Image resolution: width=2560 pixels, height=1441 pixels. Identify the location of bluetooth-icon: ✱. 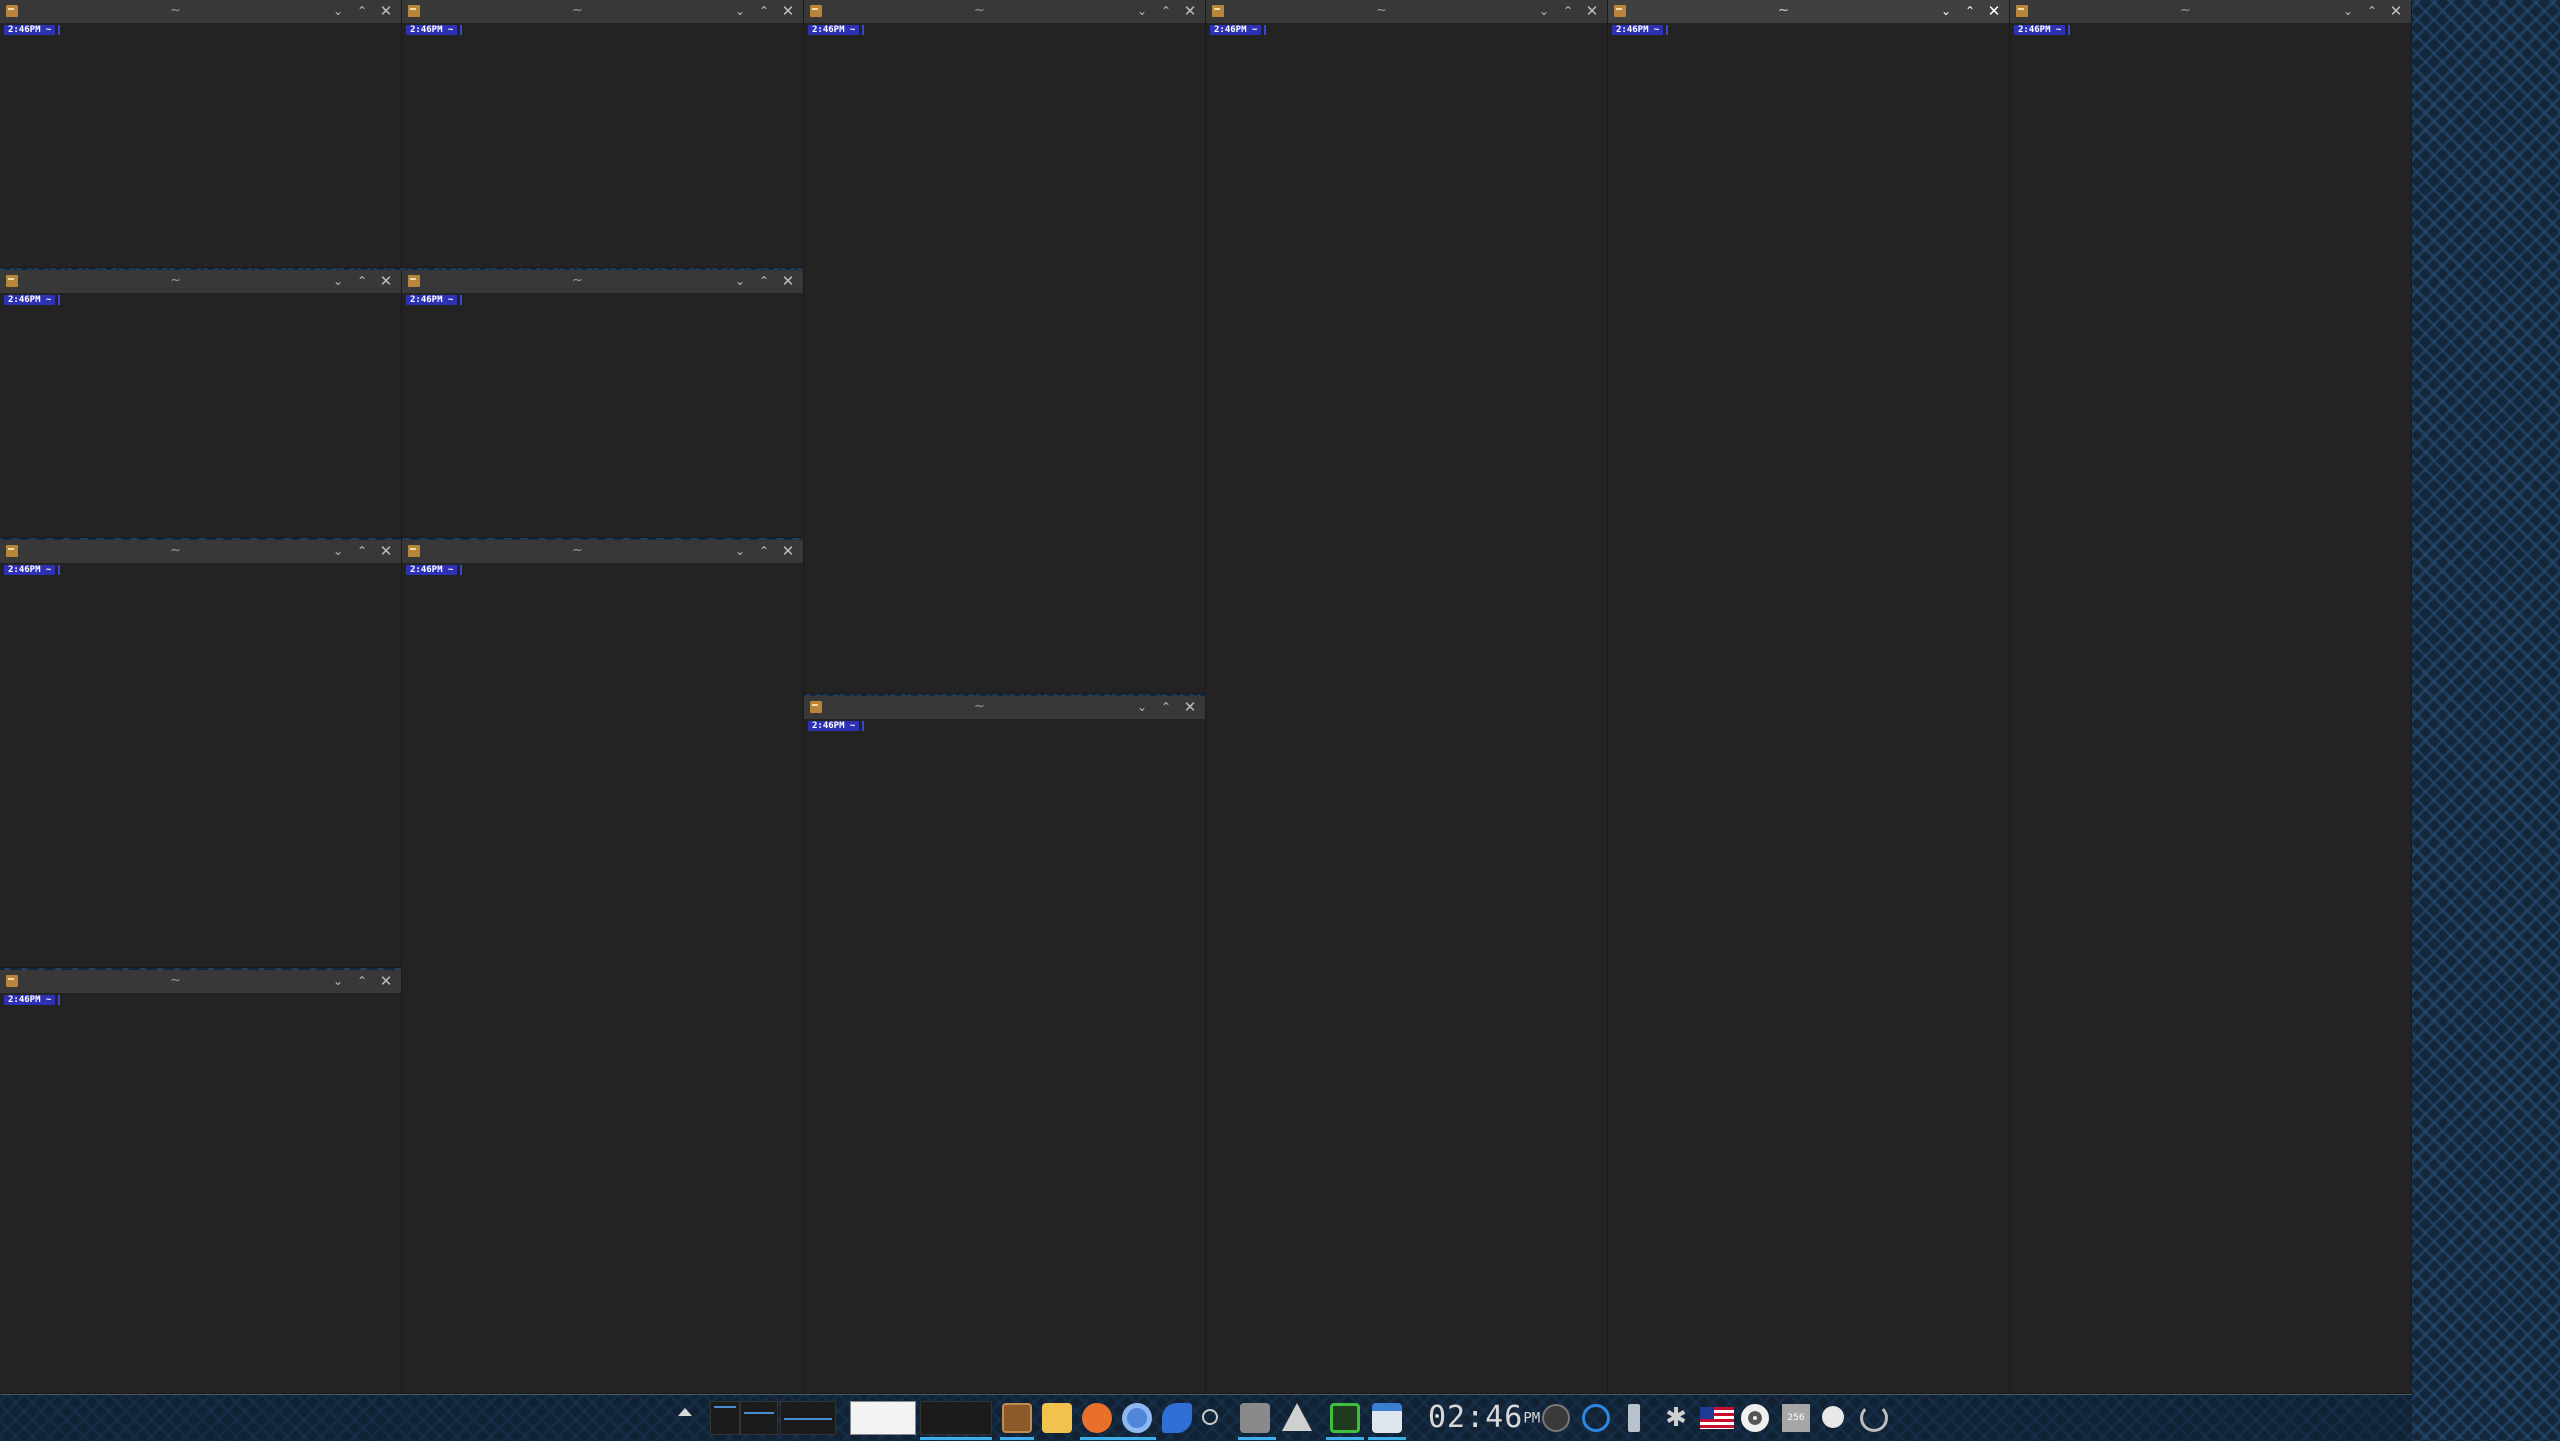
(1676, 1418).